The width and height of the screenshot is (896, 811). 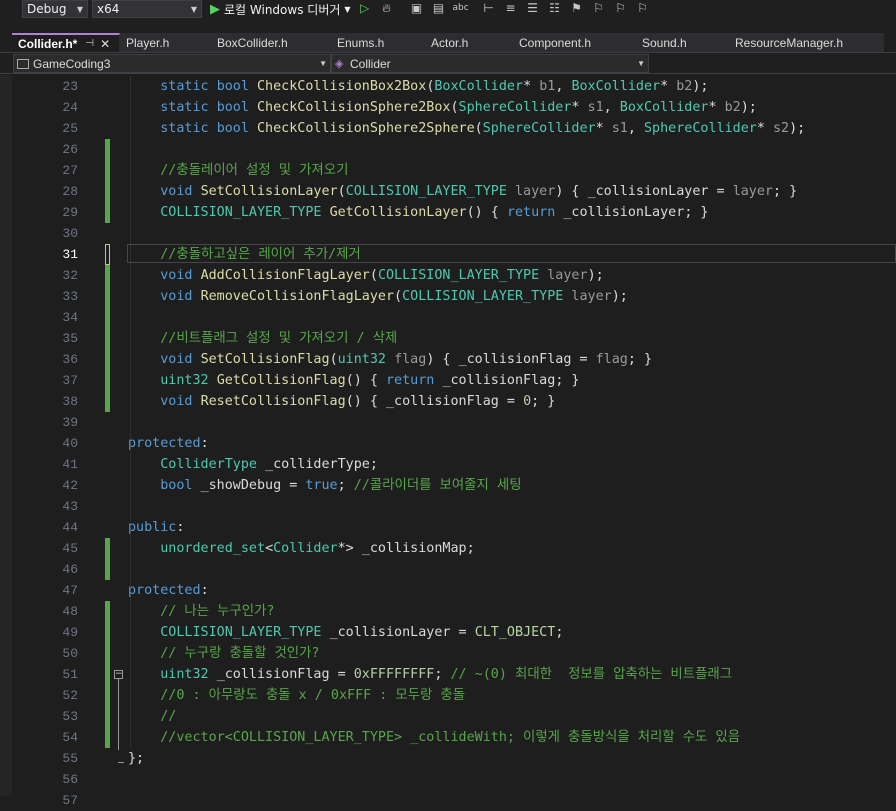 I want to click on platform-select: x64 ▼, so click(x=147, y=9).